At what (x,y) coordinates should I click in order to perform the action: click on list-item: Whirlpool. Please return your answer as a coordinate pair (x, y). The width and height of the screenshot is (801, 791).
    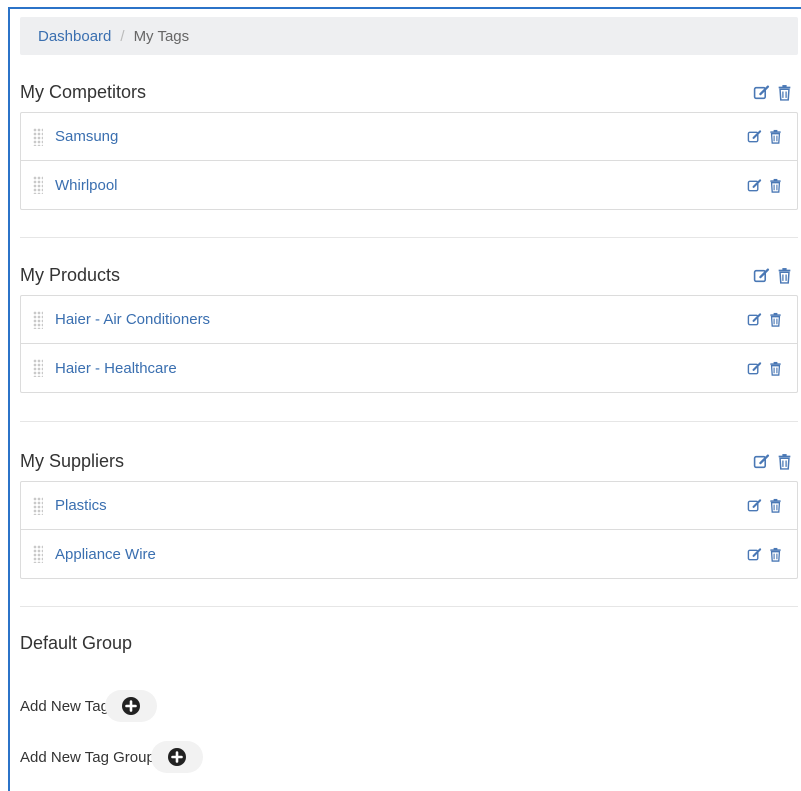
    Looking at the image, I should click on (409, 185).